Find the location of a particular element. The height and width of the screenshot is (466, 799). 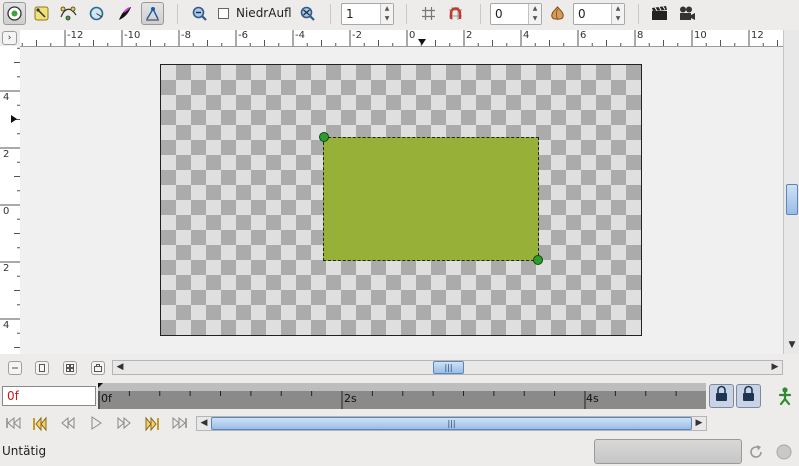

next-keyframe-icon is located at coordinates (152, 424).